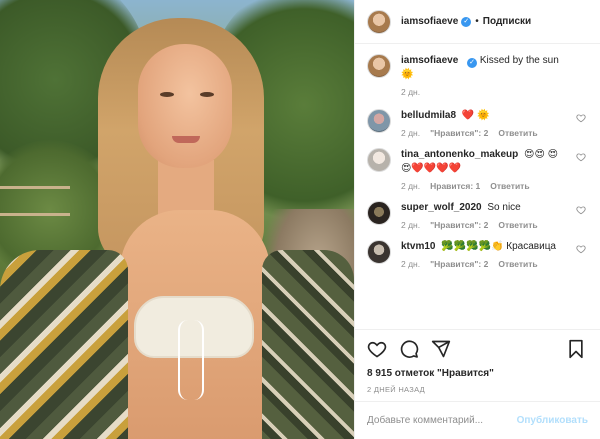 This screenshot has height=439, width=600. What do you see at coordinates (455, 186) in the screenshot?
I see `comment-likes: Нравится: 1` at bounding box center [455, 186].